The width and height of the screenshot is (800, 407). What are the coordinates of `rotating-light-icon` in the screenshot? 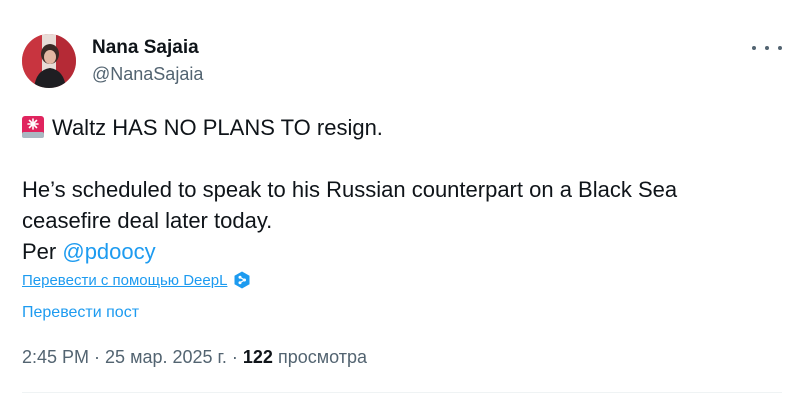 It's located at (33, 127).